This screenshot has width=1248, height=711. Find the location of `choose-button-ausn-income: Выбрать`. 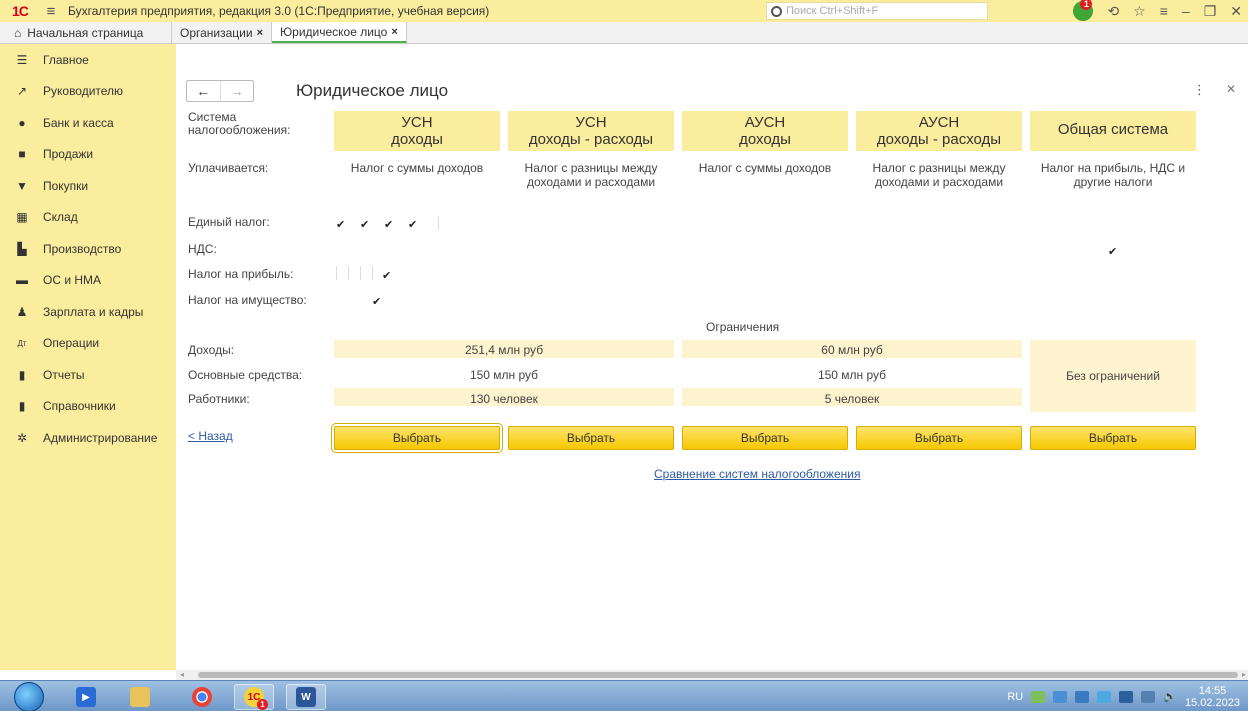

choose-button-ausn-income: Выбрать is located at coordinates (765, 438).